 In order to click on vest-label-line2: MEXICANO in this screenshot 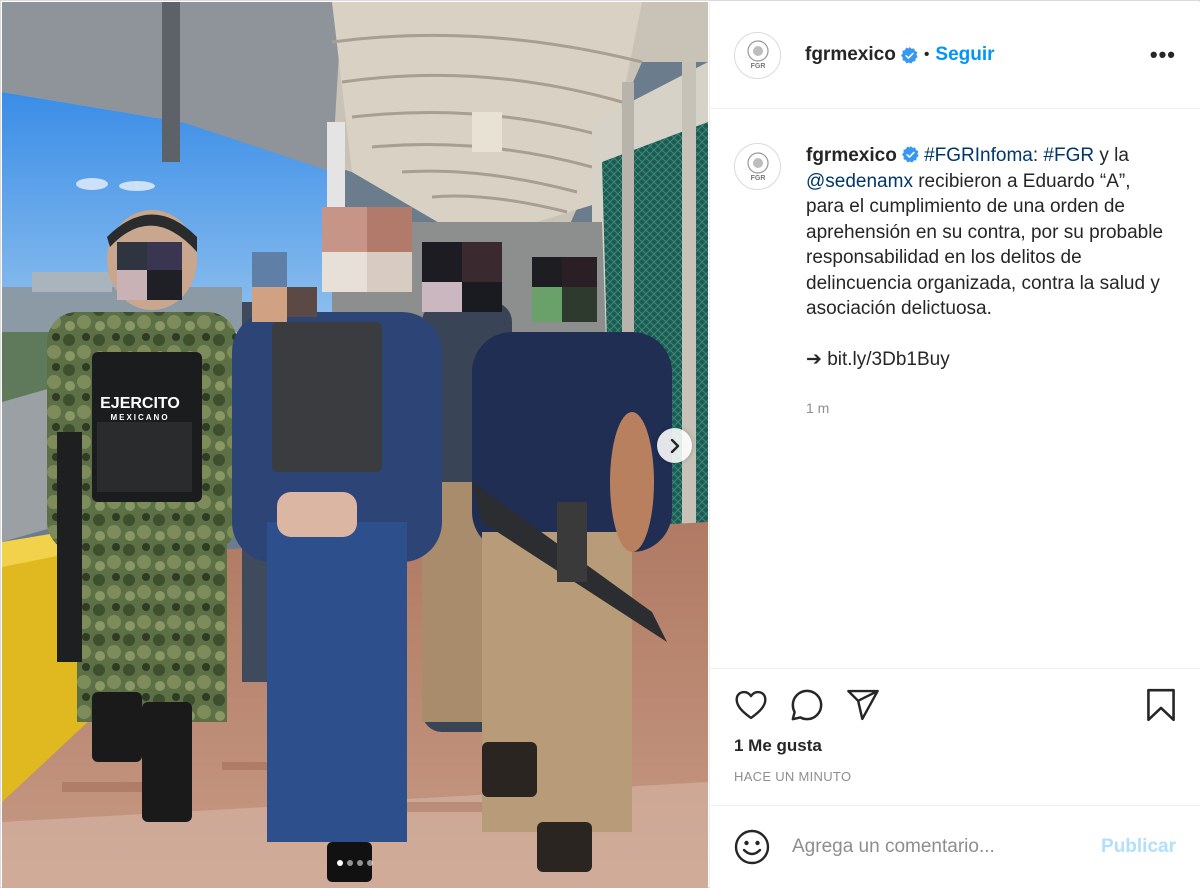, I will do `click(140, 417)`.